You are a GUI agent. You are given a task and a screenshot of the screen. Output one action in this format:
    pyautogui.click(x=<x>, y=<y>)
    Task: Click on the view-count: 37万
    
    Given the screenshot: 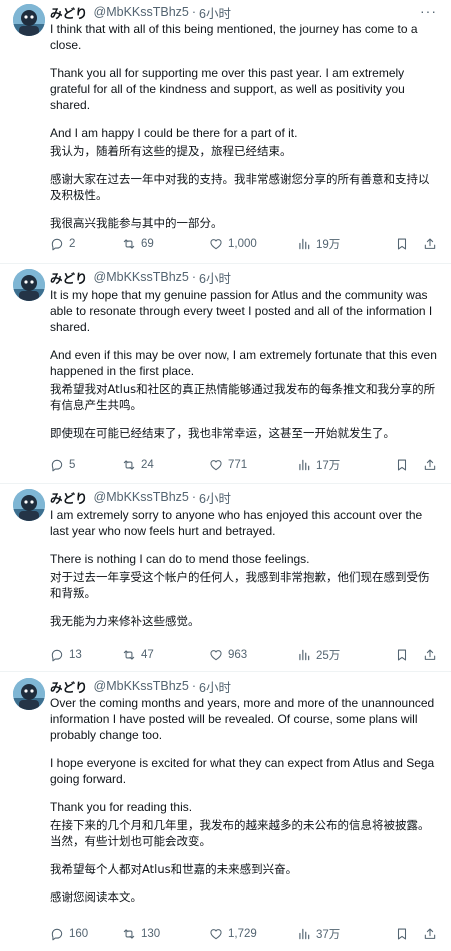 What is the action you would take?
    pyautogui.click(x=328, y=935)
    